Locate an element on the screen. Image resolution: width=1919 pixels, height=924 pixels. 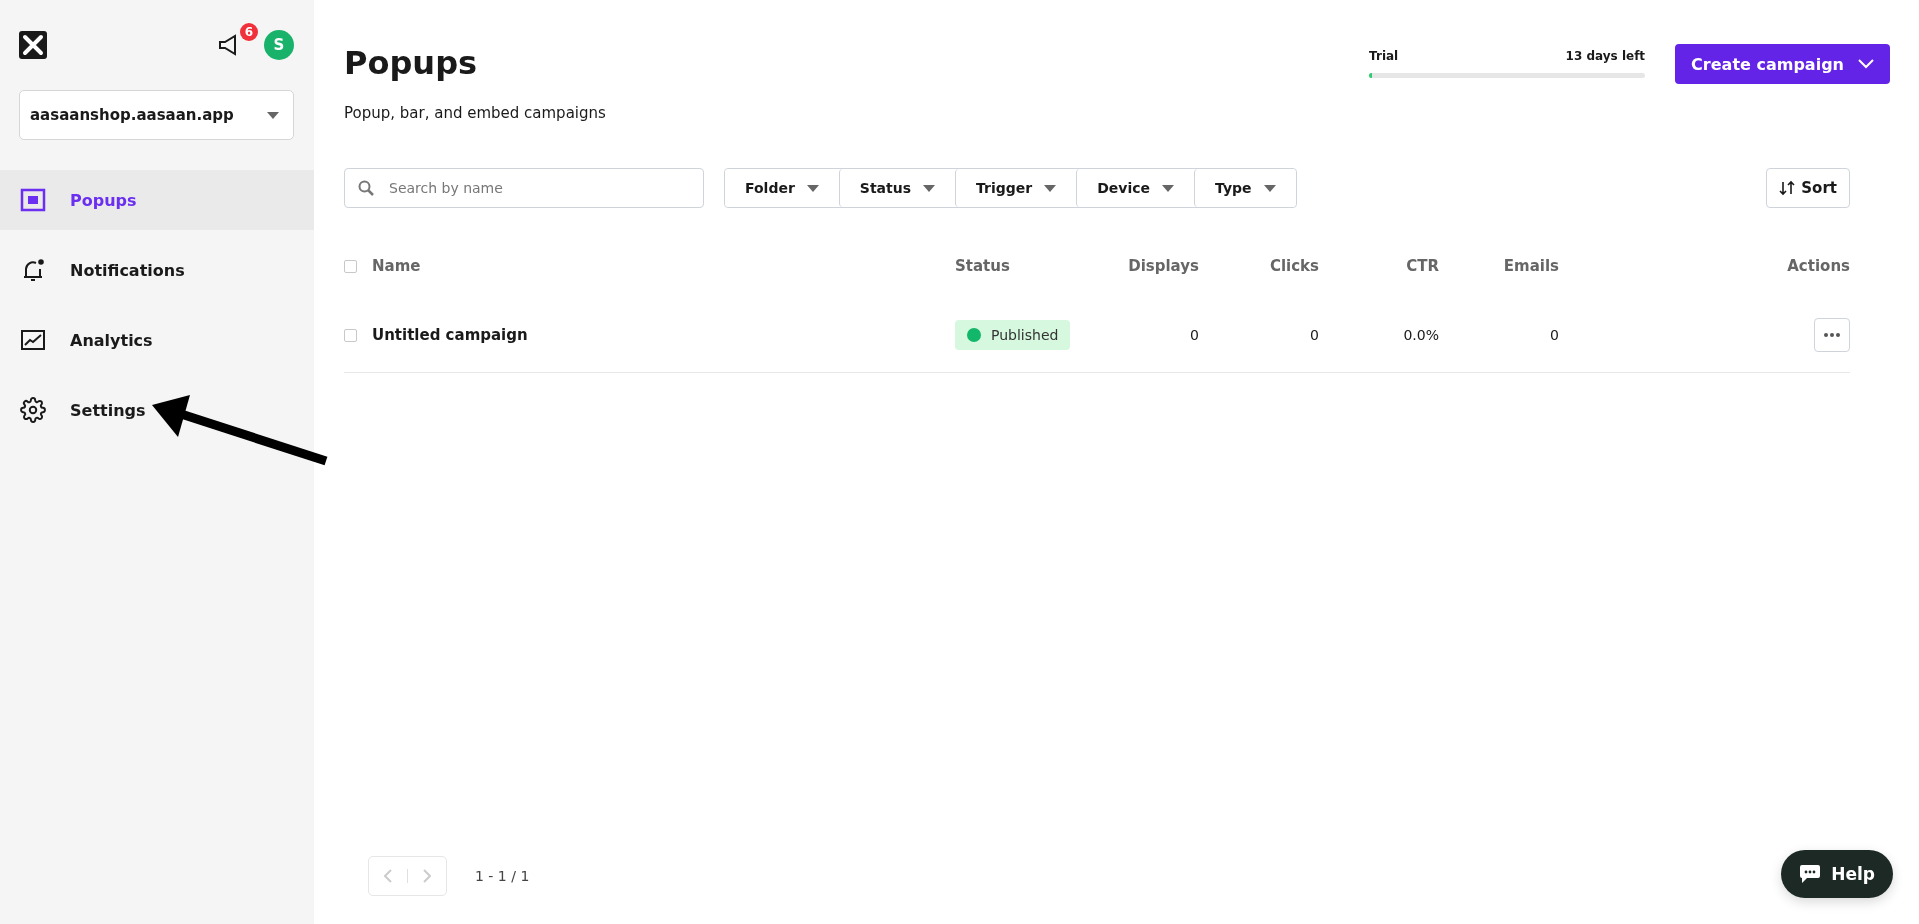
column-header: Clicks is located at coordinates (1293, 266).